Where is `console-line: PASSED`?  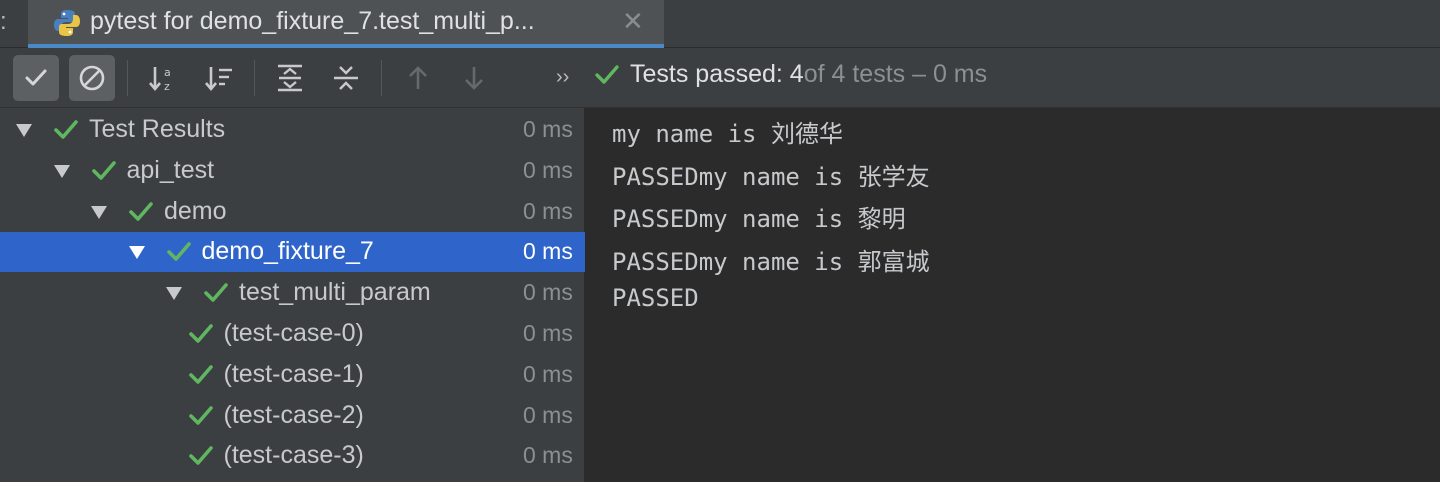 console-line: PASSED is located at coordinates (655, 298).